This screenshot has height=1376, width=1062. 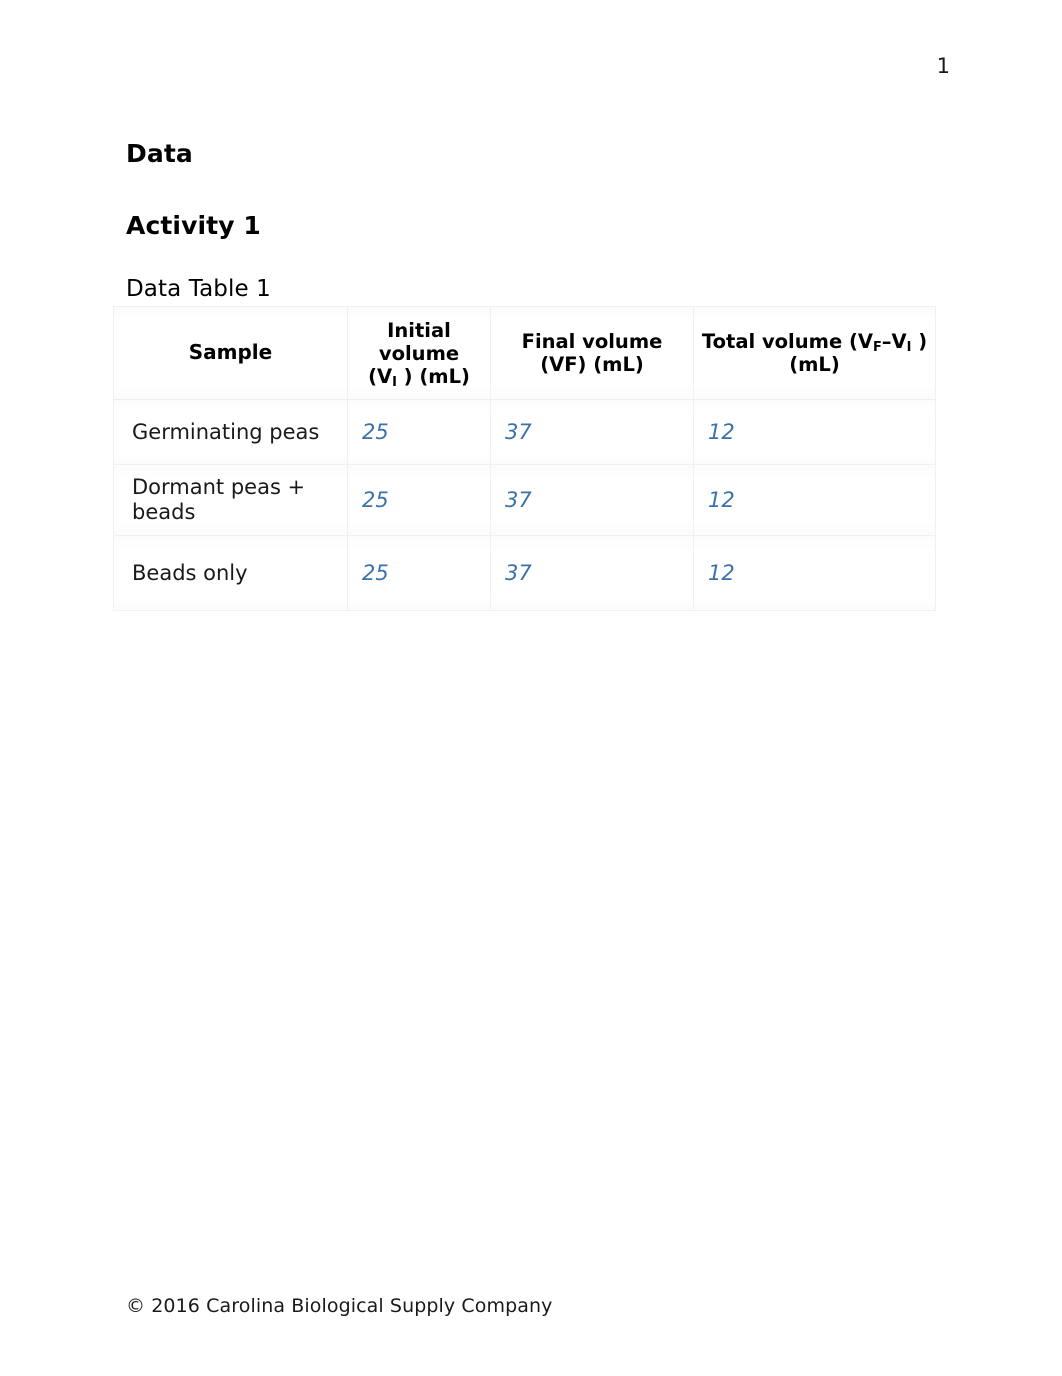 I want to click on final-volume-line-2: (VF) (mL), so click(x=592, y=364).